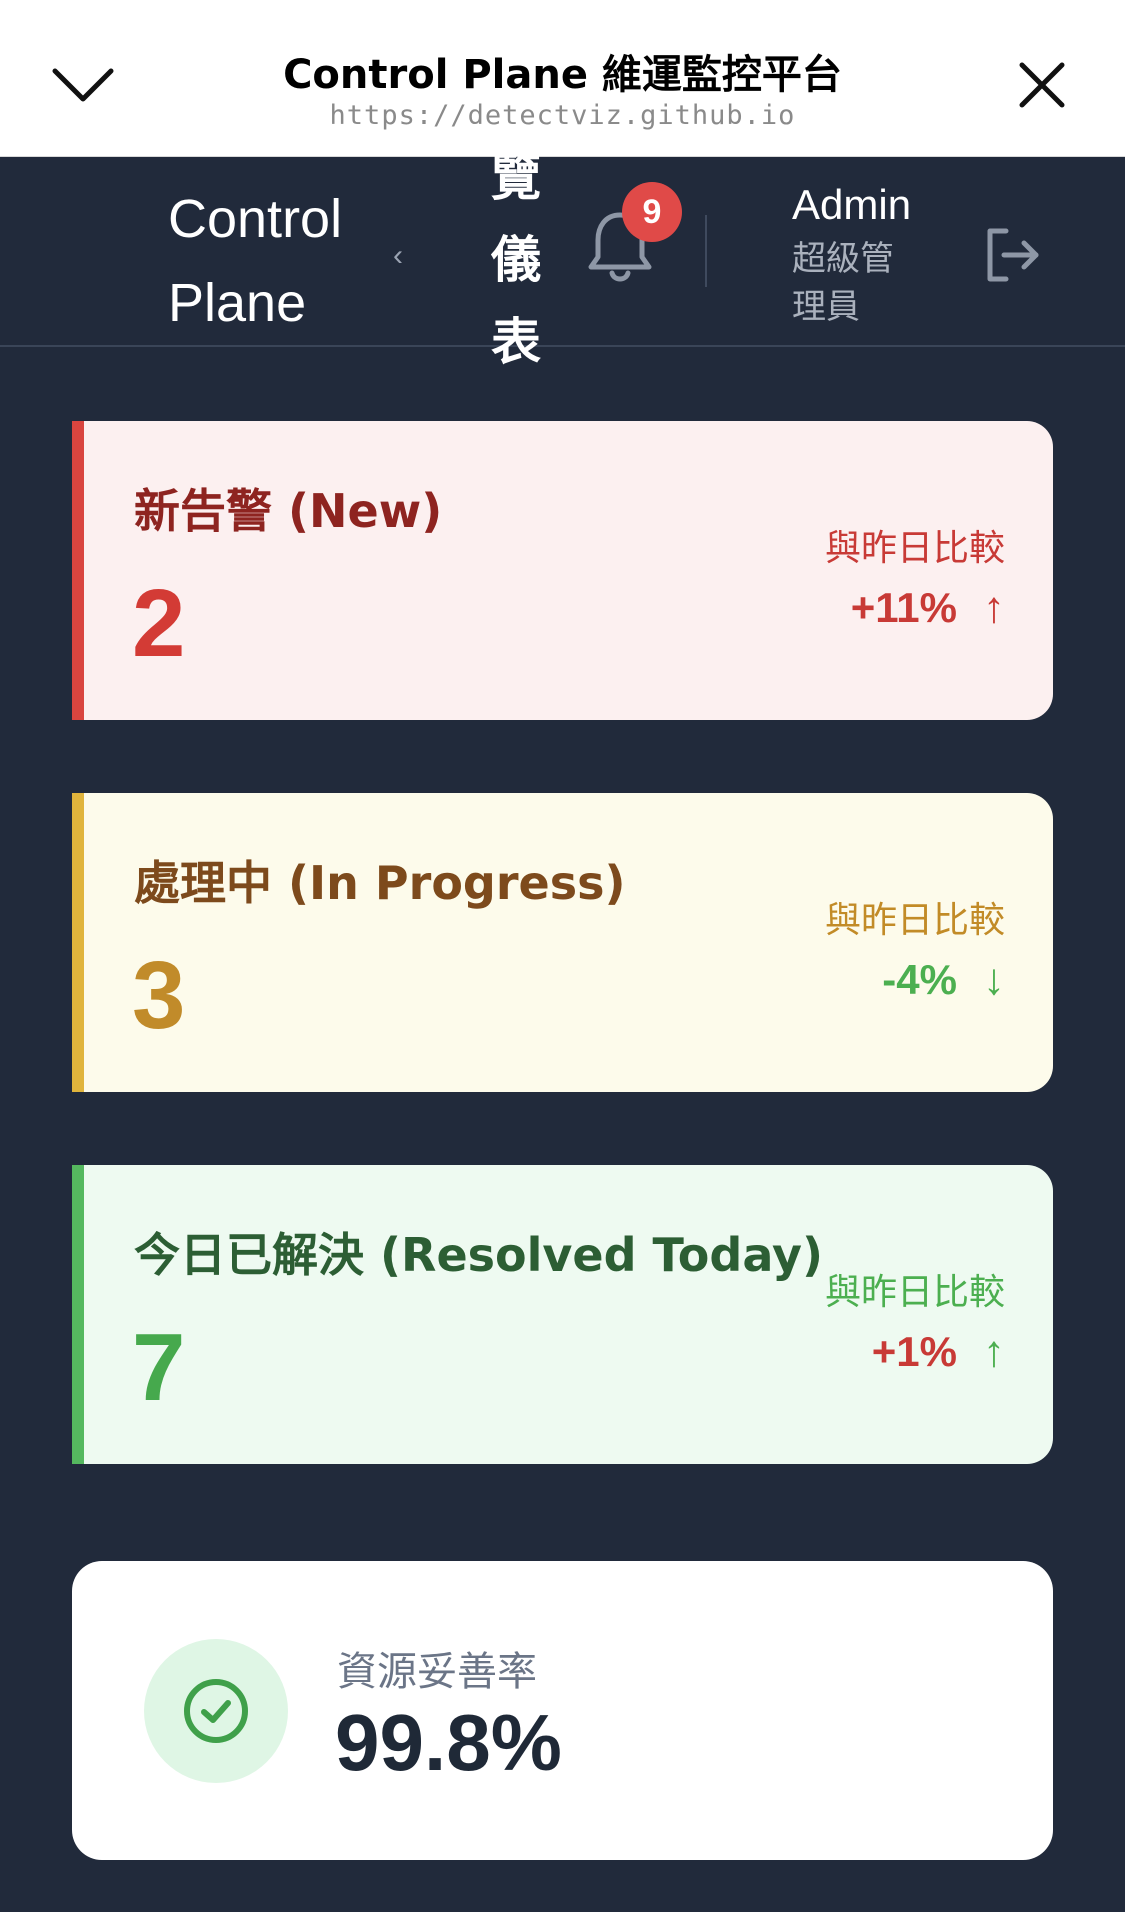  I want to click on brand-name: Control Plane, so click(268, 261).